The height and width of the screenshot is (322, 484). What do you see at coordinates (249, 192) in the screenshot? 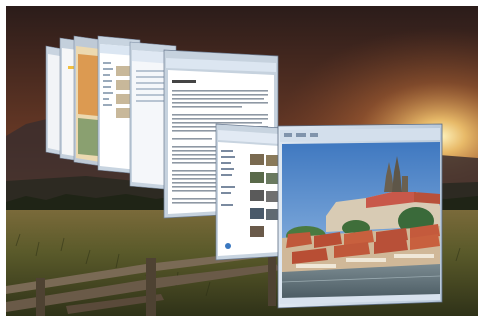
I see `photo-gallery-window` at bounding box center [249, 192].